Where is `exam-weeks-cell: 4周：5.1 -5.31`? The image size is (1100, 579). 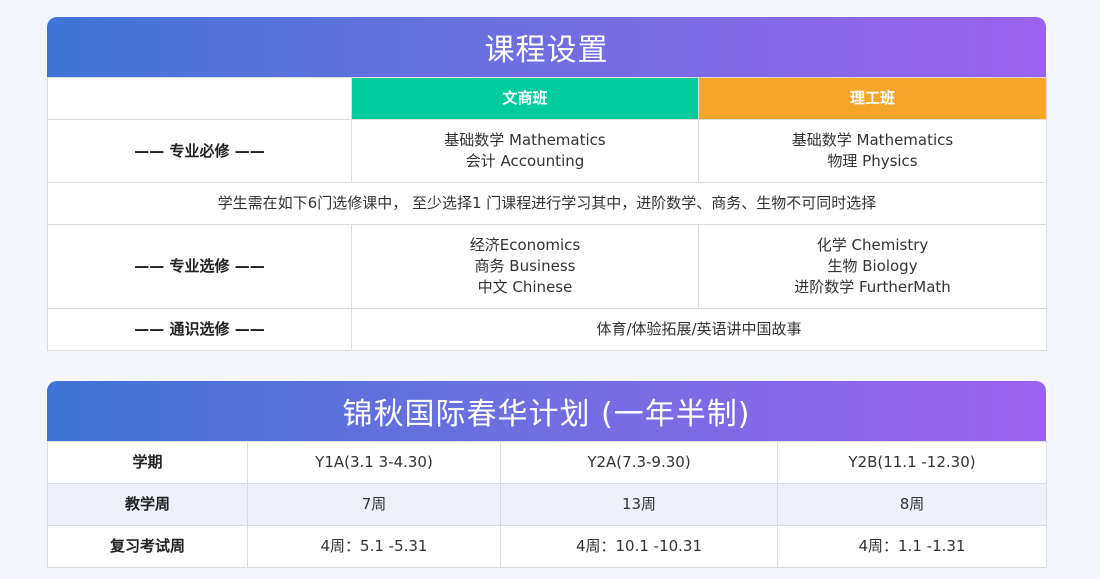 exam-weeks-cell: 4周：5.1 -5.31 is located at coordinates (374, 546).